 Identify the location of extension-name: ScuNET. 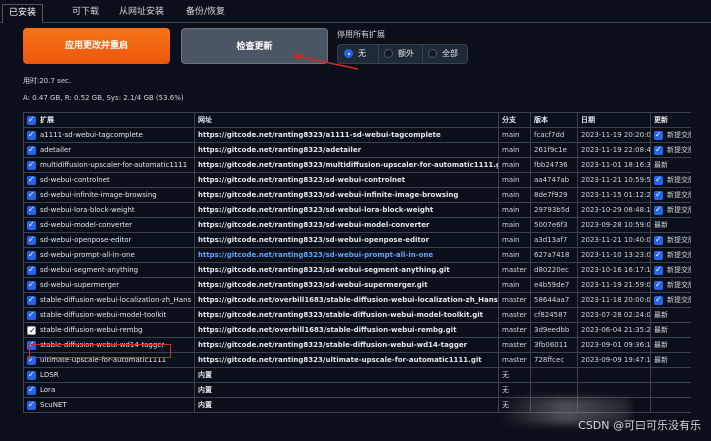
(53, 405).